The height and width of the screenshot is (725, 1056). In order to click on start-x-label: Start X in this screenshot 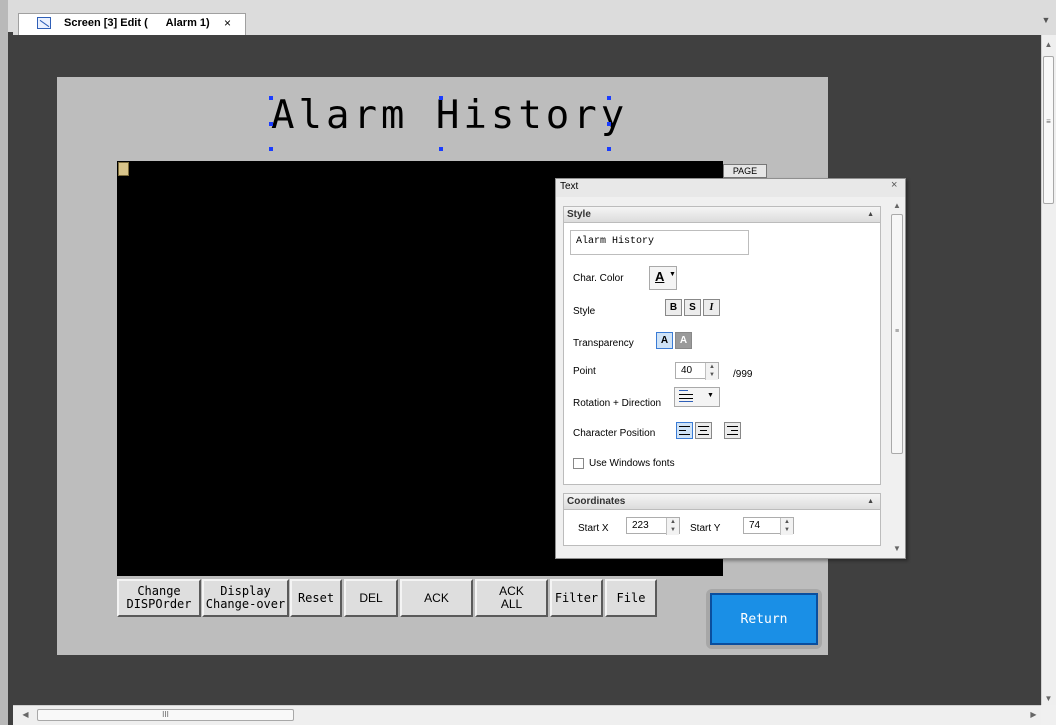, I will do `click(593, 528)`.